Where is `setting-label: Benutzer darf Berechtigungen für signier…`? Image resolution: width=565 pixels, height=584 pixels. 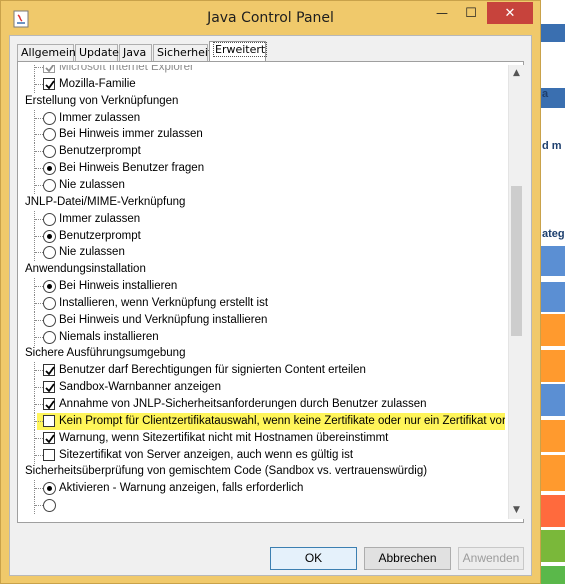
setting-label: Benutzer darf Berechtigungen für signier… is located at coordinates (212, 370).